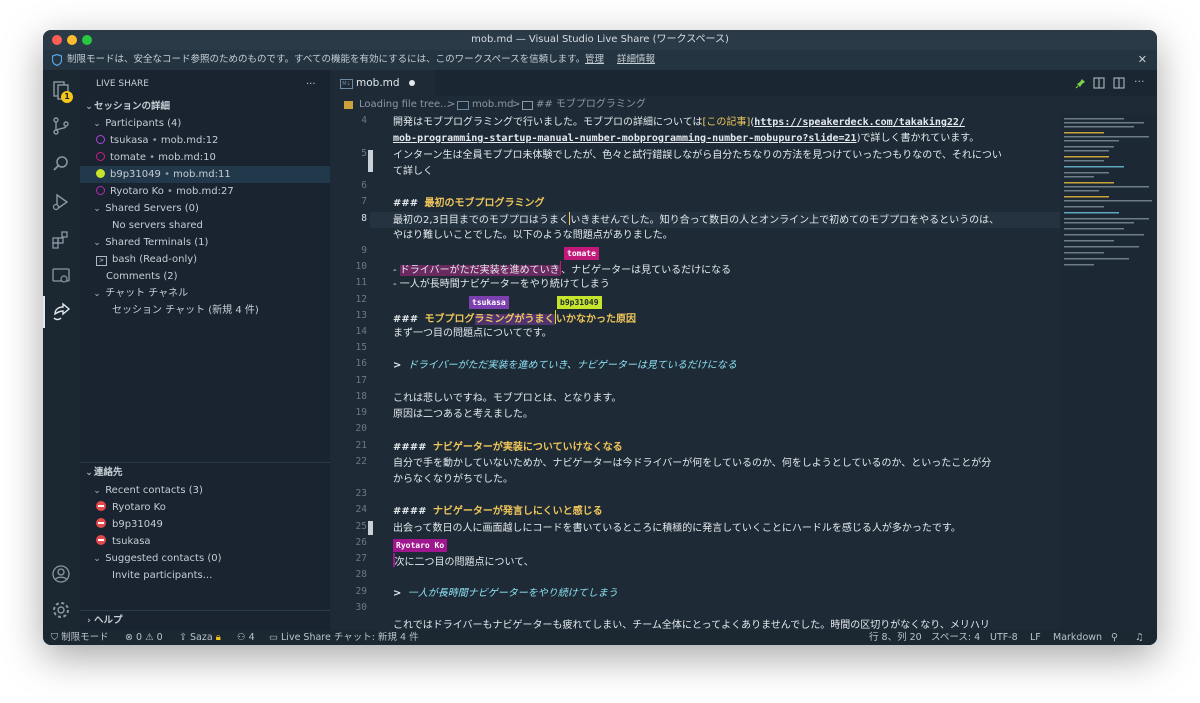 The image size is (1200, 703). Describe the element at coordinates (221, 541) in the screenshot. I see `contact-item: tsukasa` at that location.